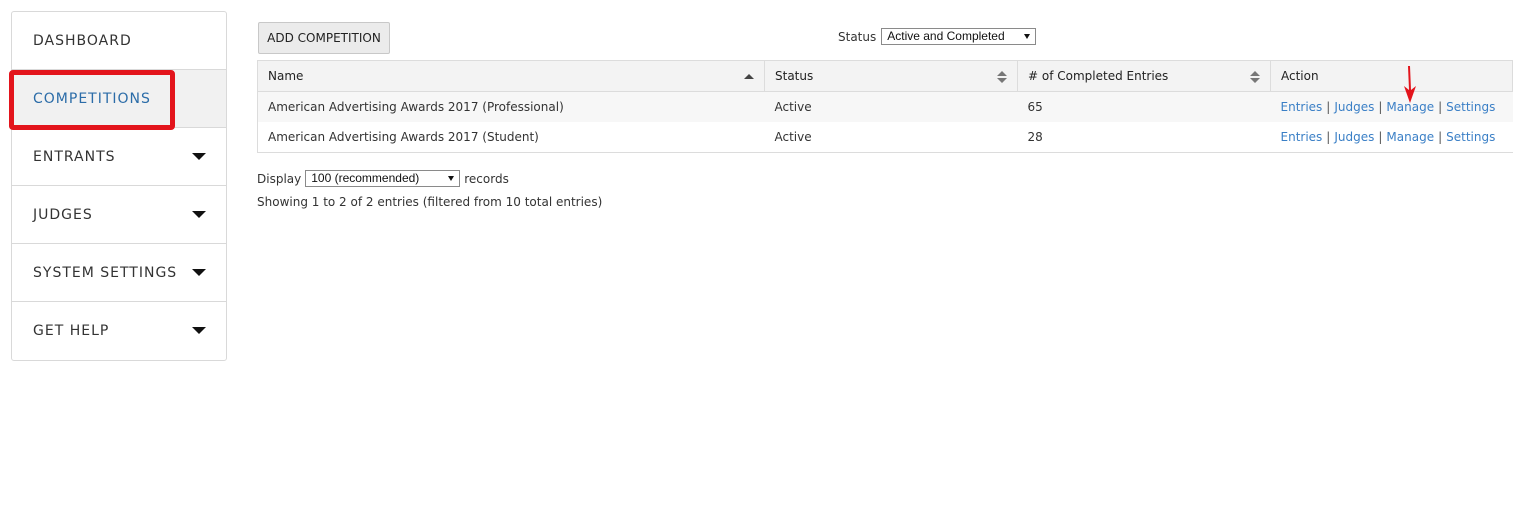 The image size is (1513, 530). Describe the element at coordinates (119, 331) in the screenshot. I see `sidebar-item-get-help: GET HELP` at that location.